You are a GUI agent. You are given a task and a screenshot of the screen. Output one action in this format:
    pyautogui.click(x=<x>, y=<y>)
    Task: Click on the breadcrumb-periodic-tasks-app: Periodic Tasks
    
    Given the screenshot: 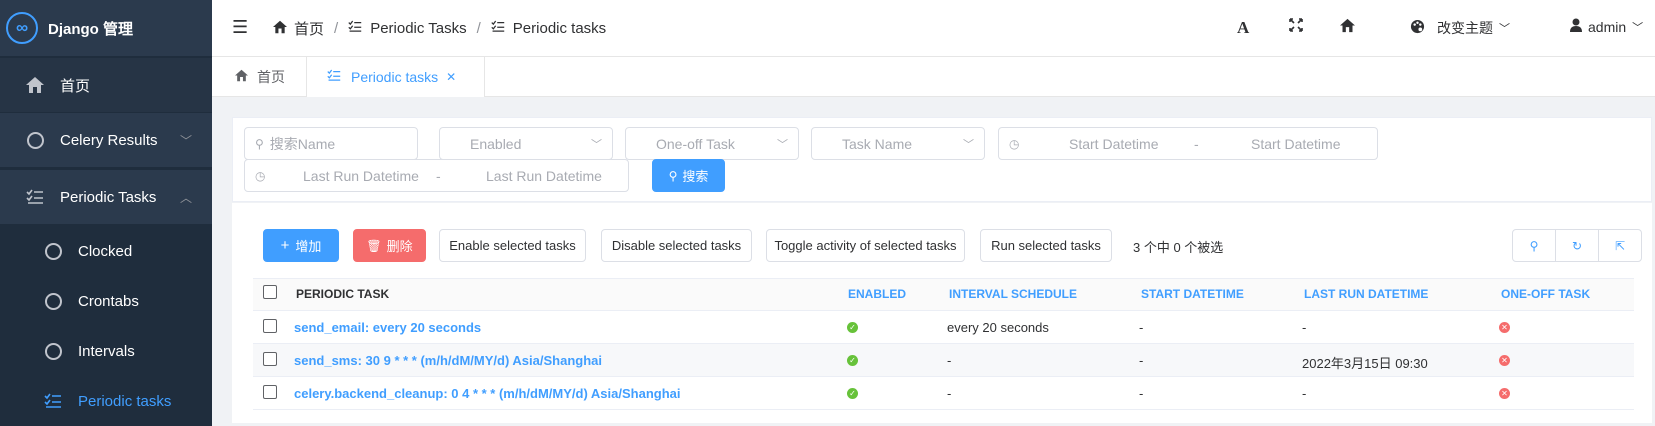 What is the action you would take?
    pyautogui.click(x=418, y=28)
    